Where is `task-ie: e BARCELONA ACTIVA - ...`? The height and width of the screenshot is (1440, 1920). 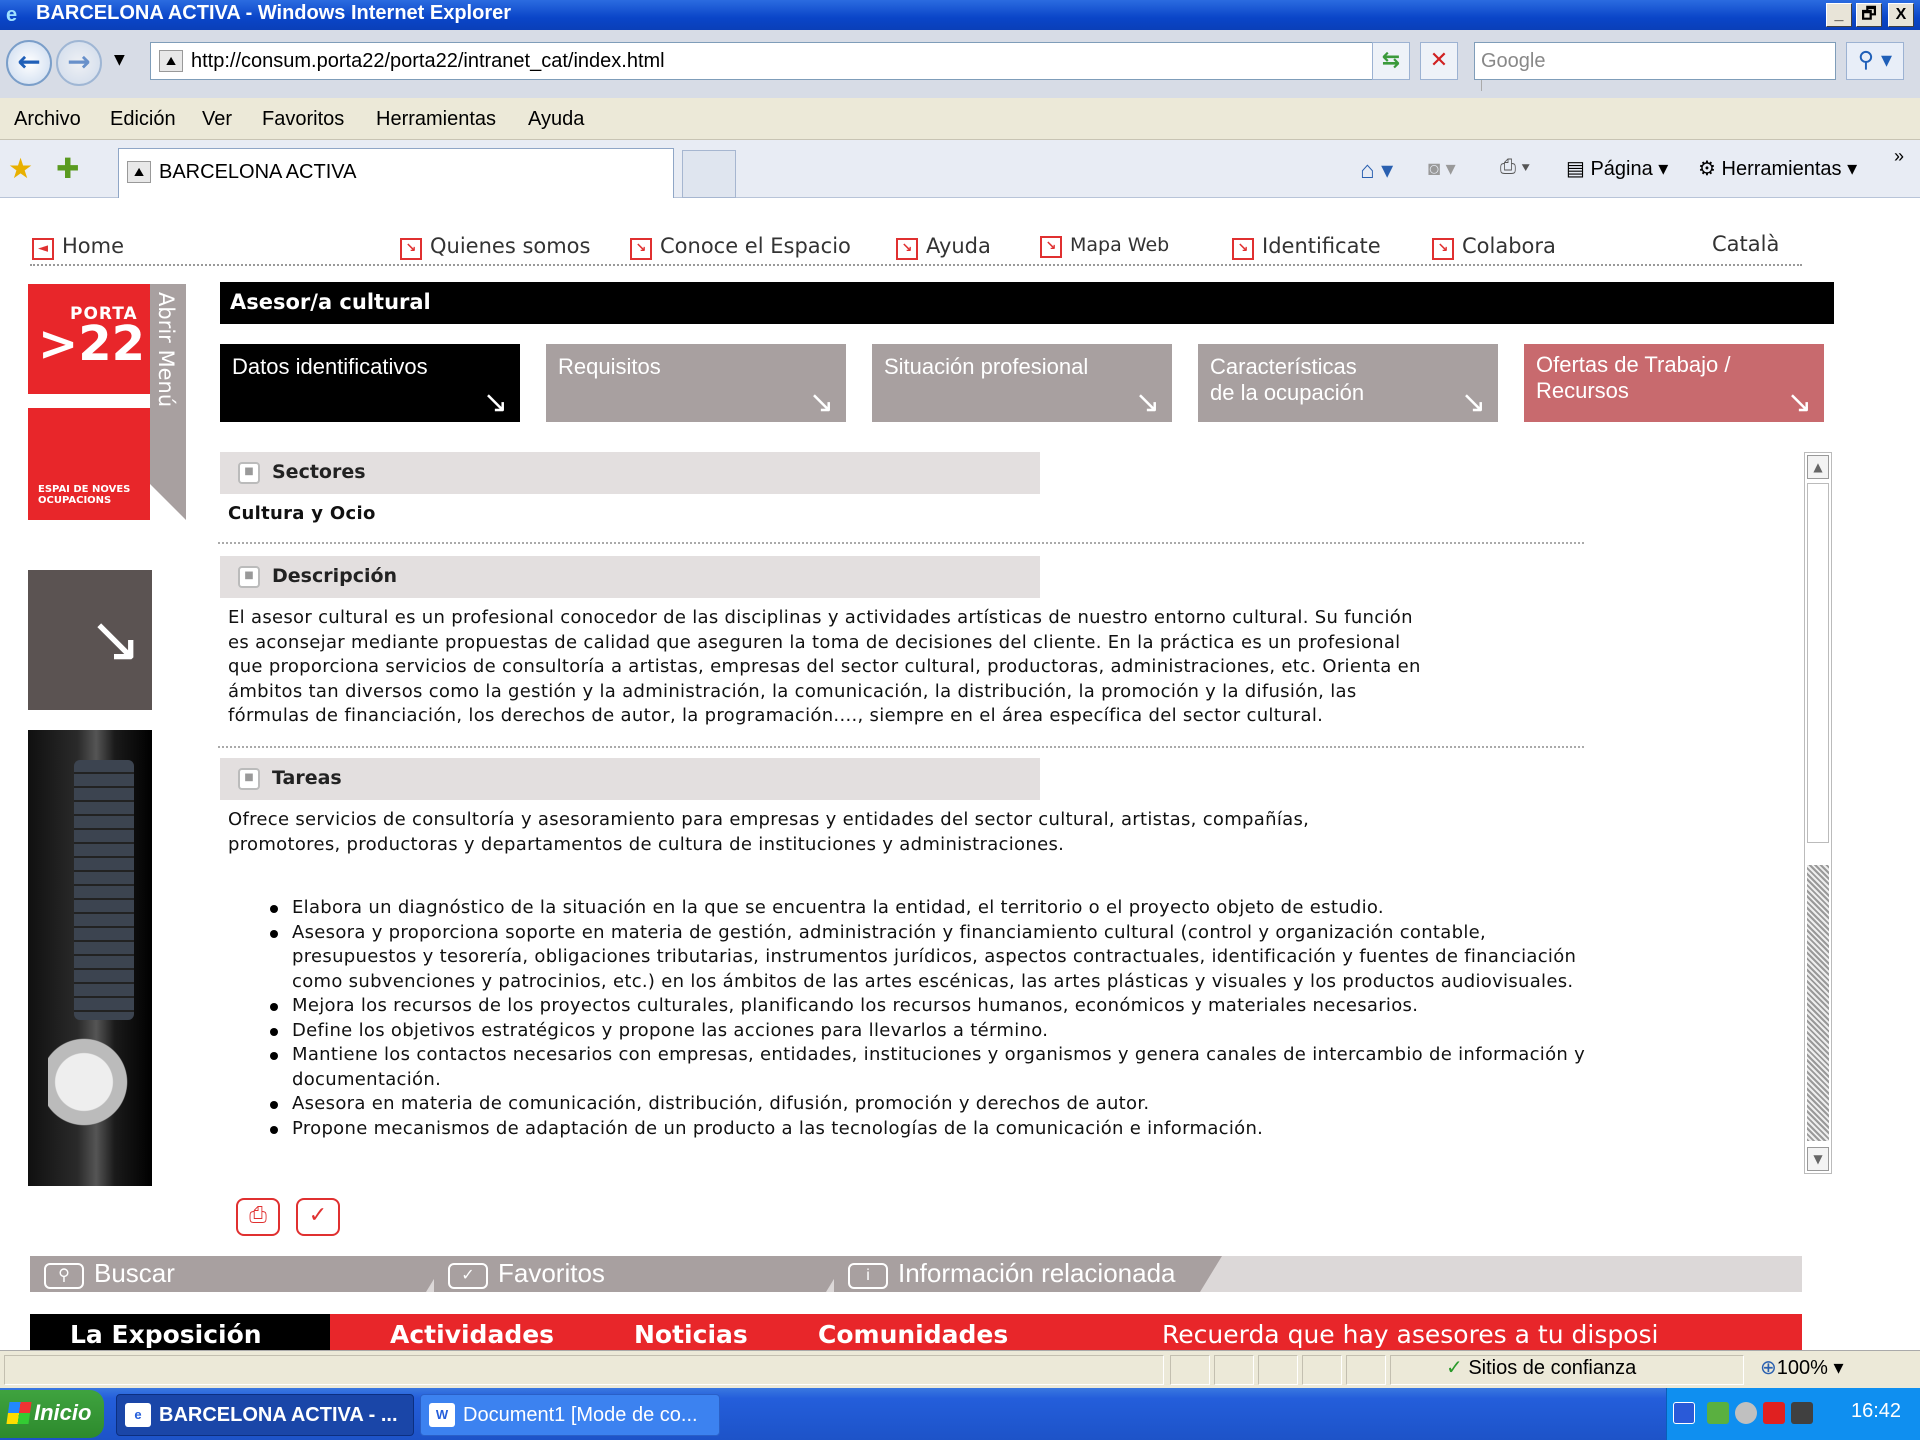 task-ie: e BARCELONA ACTIVA - ... is located at coordinates (265, 1415).